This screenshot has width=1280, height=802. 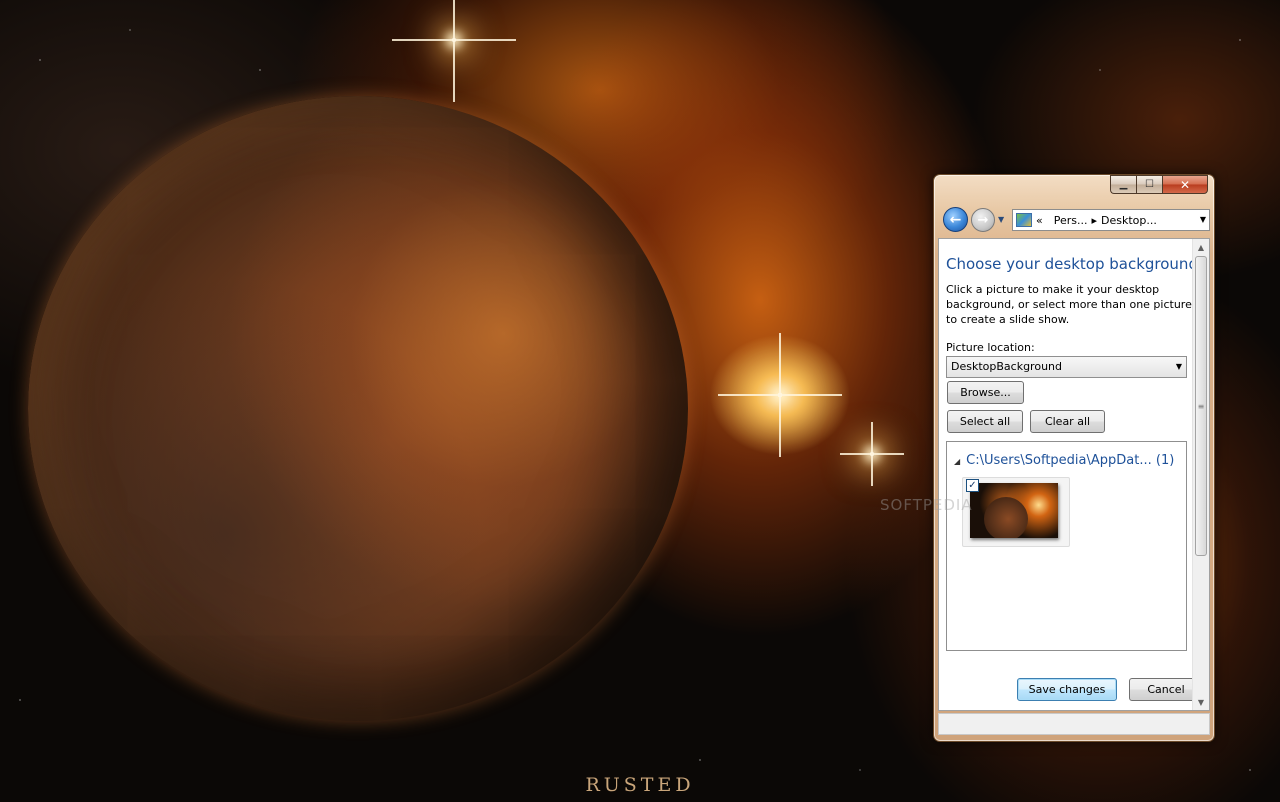 I want to click on thumbnail-checkbox: ✓, so click(x=972, y=485).